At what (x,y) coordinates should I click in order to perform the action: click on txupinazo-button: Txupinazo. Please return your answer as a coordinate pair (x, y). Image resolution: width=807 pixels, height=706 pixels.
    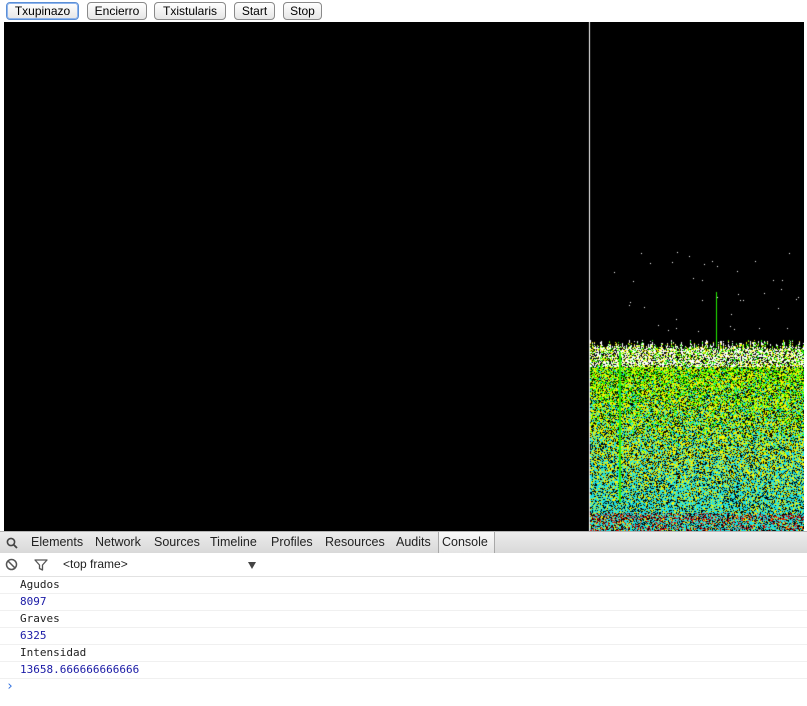
    Looking at the image, I should click on (42, 11).